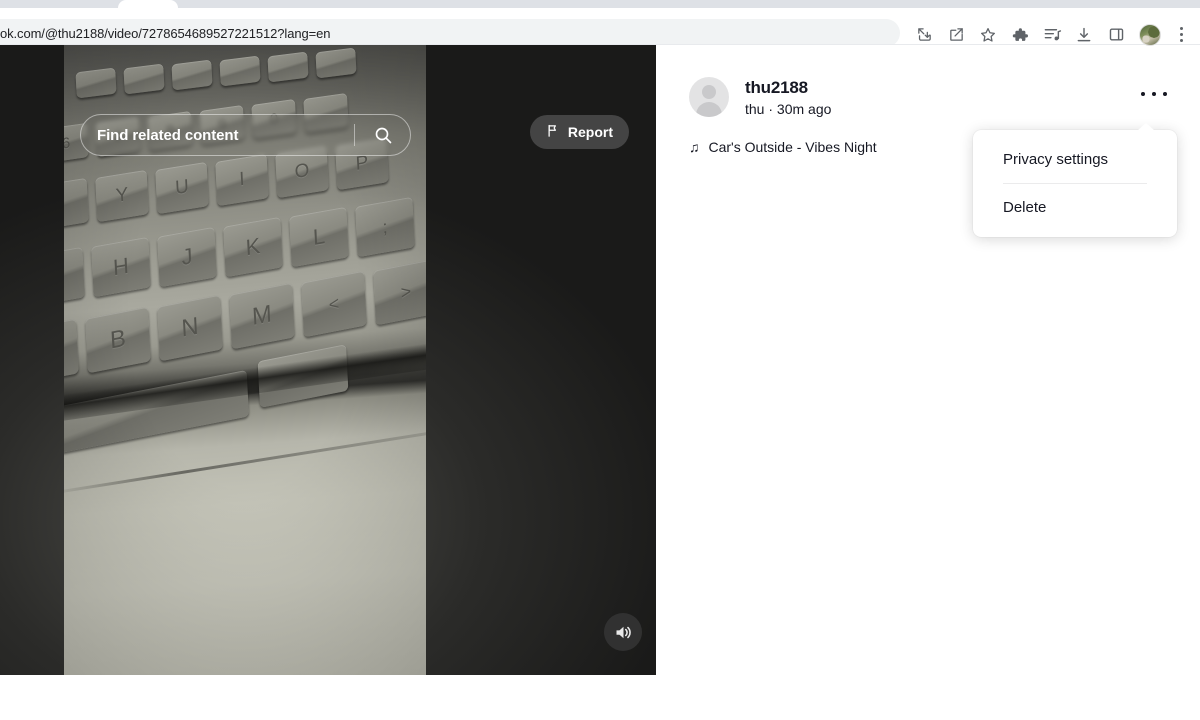  What do you see at coordinates (1150, 34) in the screenshot?
I see `profile-avatar-icon` at bounding box center [1150, 34].